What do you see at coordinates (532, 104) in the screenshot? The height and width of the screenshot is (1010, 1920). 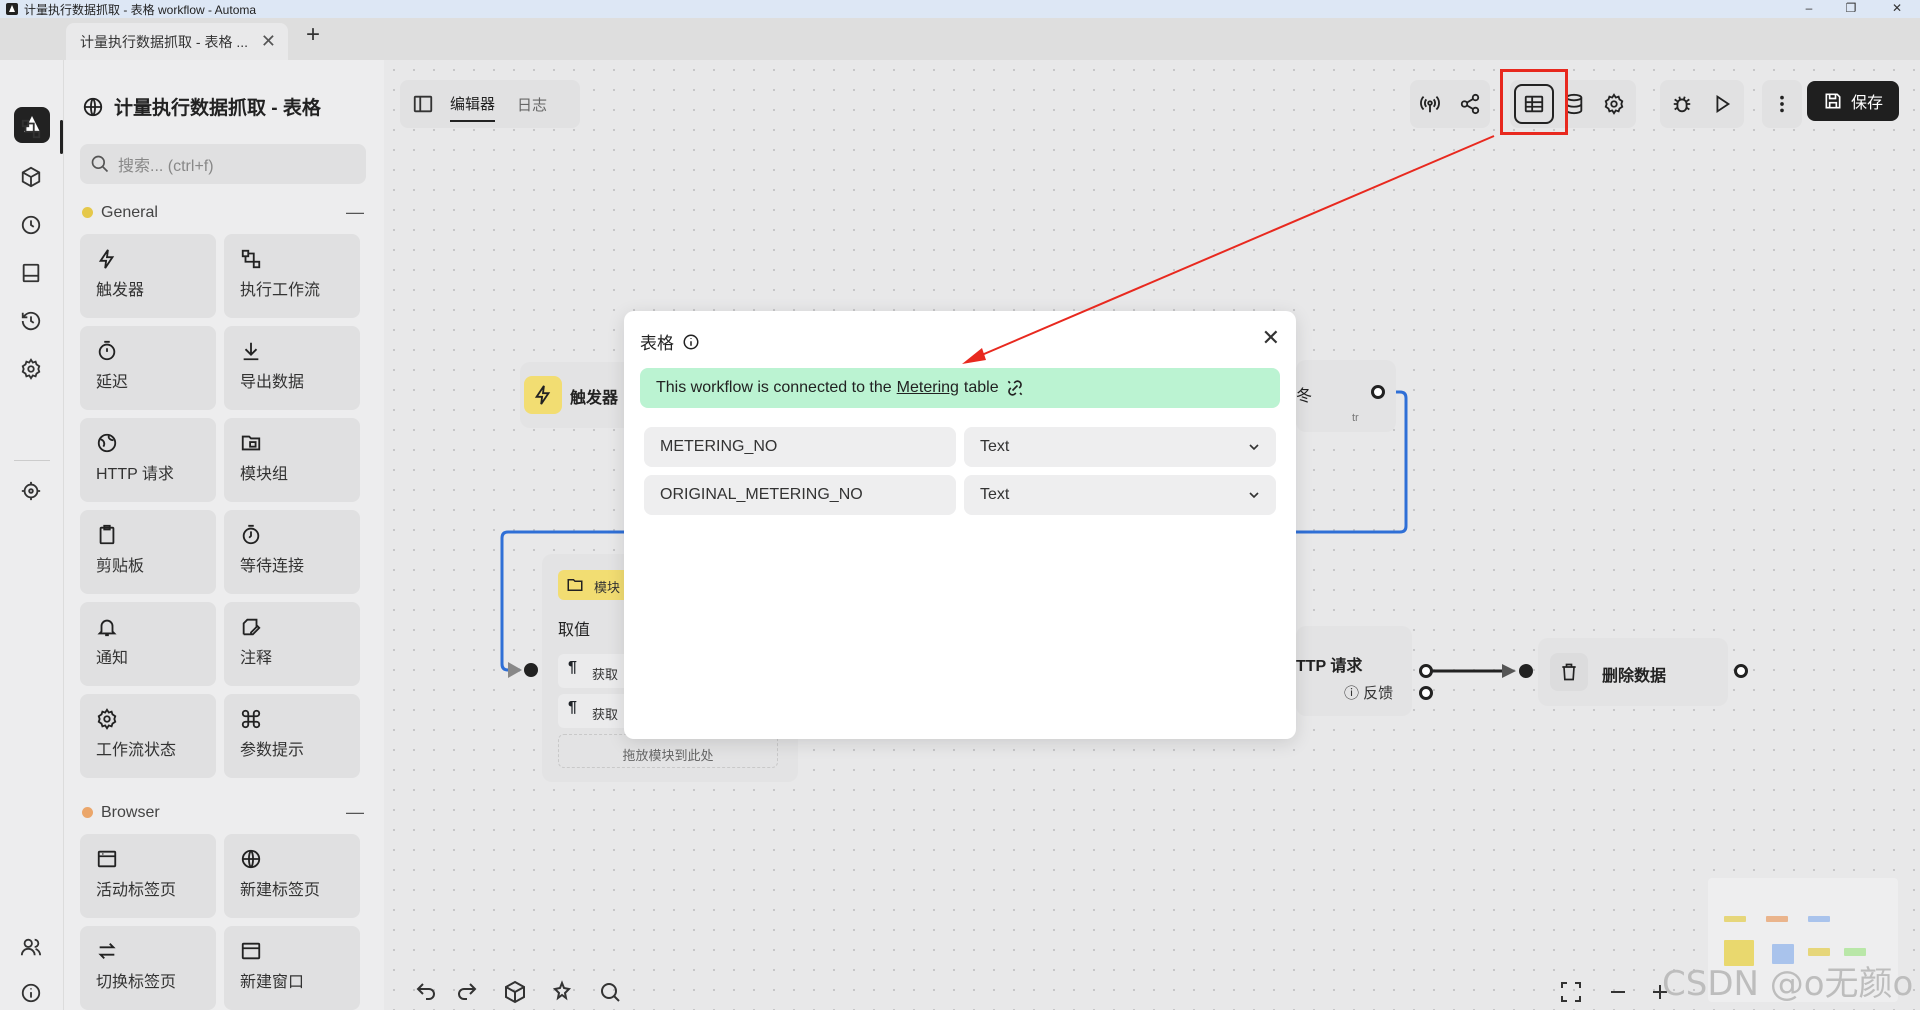 I see `tab-logs: 日志` at bounding box center [532, 104].